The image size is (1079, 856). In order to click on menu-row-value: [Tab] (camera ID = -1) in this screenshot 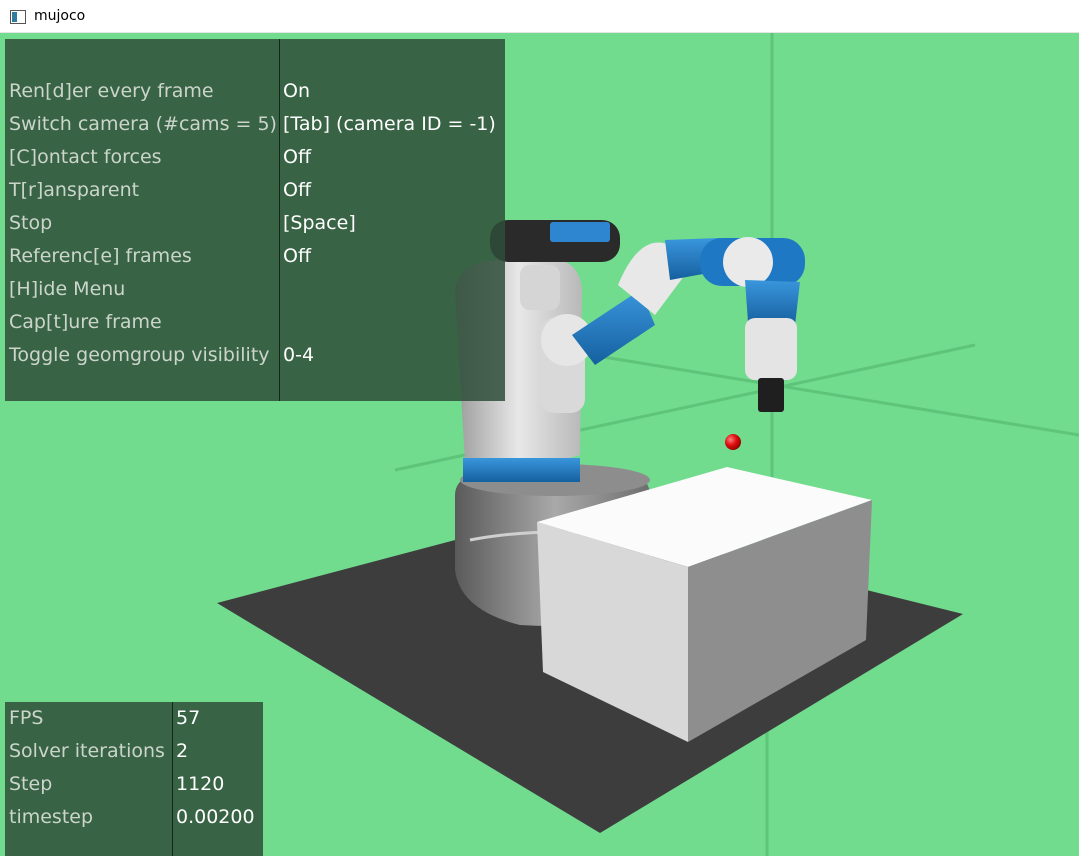, I will do `click(389, 124)`.